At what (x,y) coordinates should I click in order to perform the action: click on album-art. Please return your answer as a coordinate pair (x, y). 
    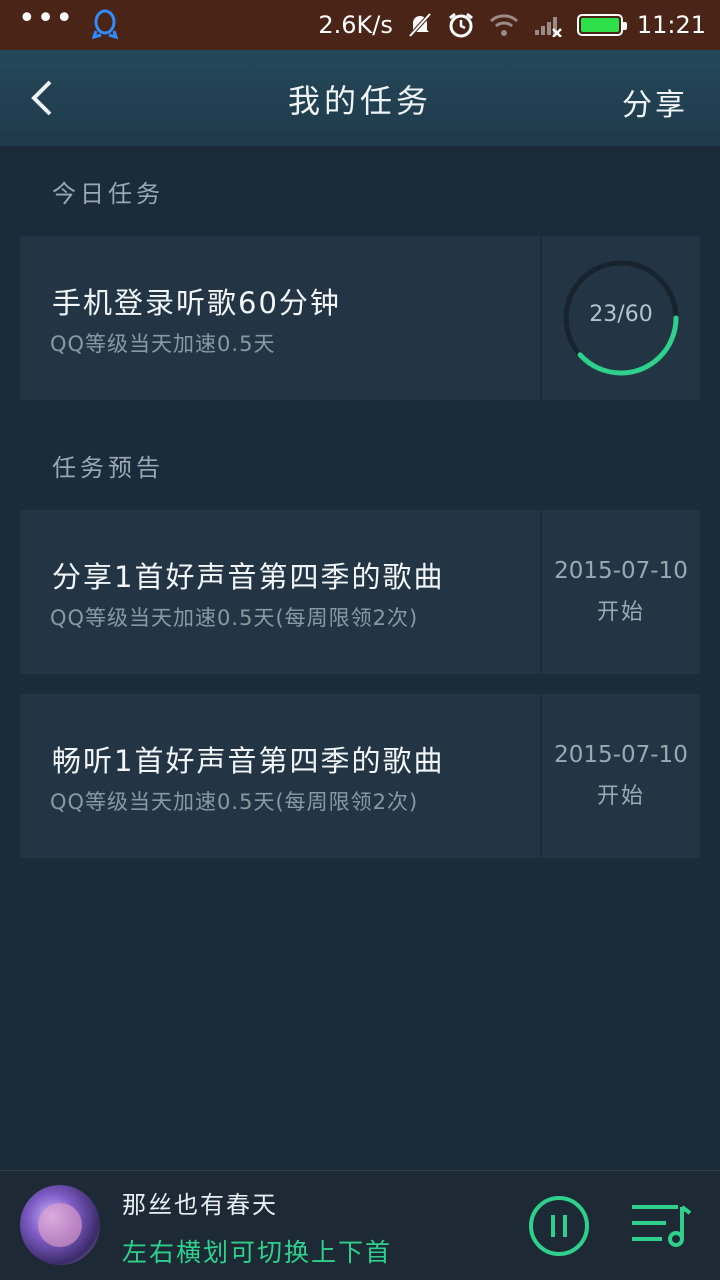
    Looking at the image, I should click on (60, 1225).